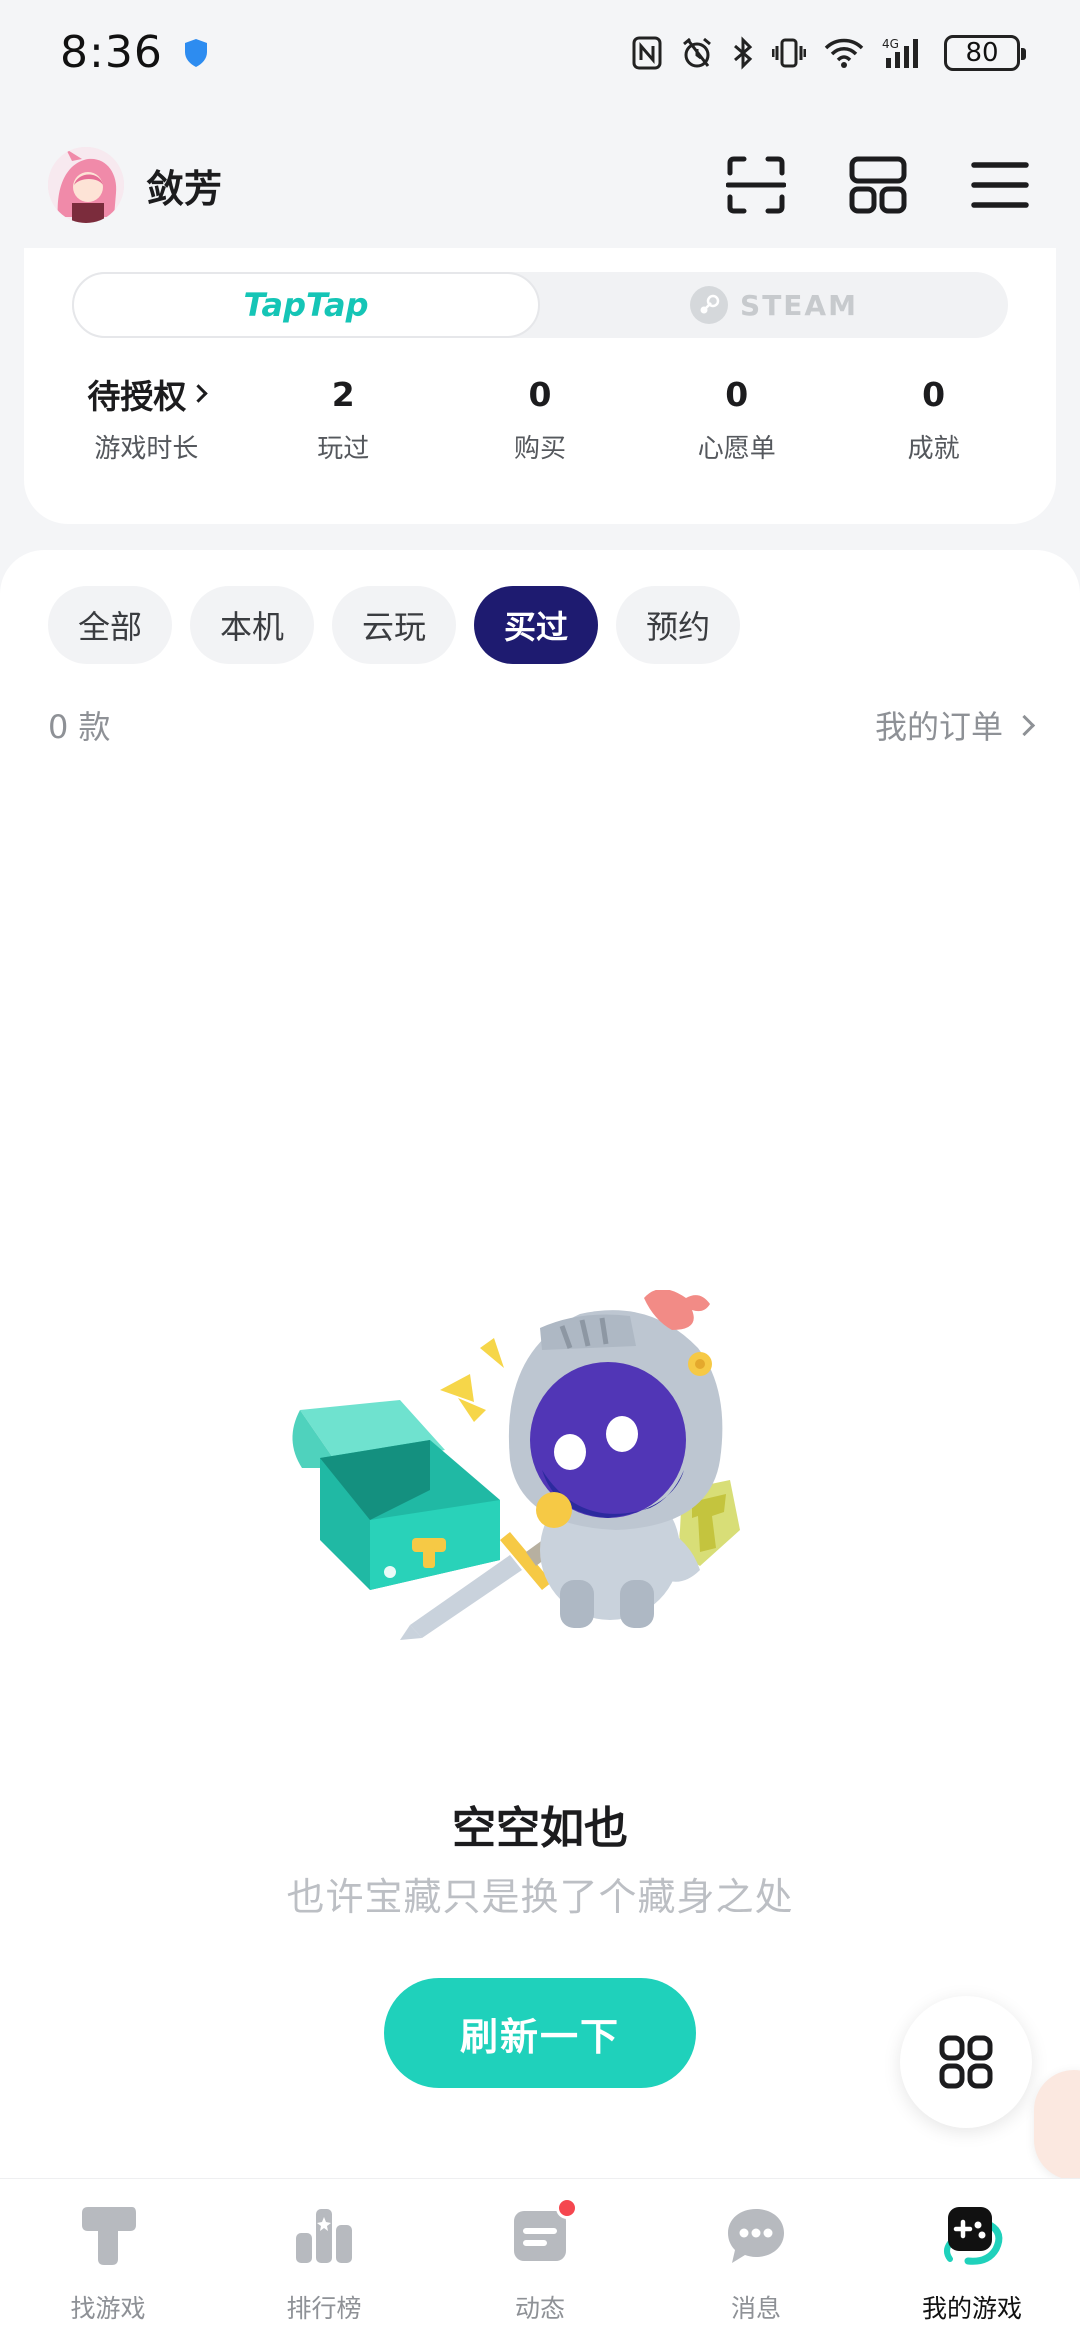 This screenshot has width=1080, height=2340. What do you see at coordinates (567, 2208) in the screenshot?
I see `notification-badge` at bounding box center [567, 2208].